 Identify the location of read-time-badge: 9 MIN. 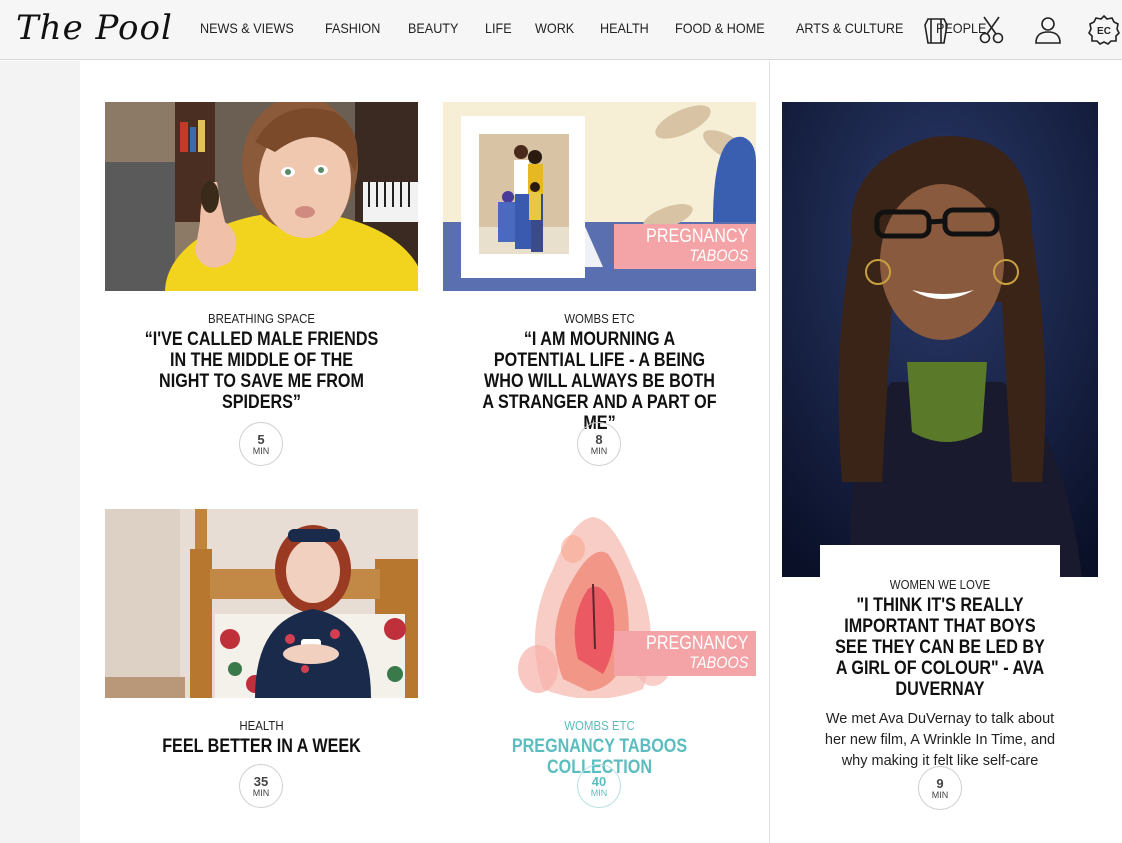
(940, 788).